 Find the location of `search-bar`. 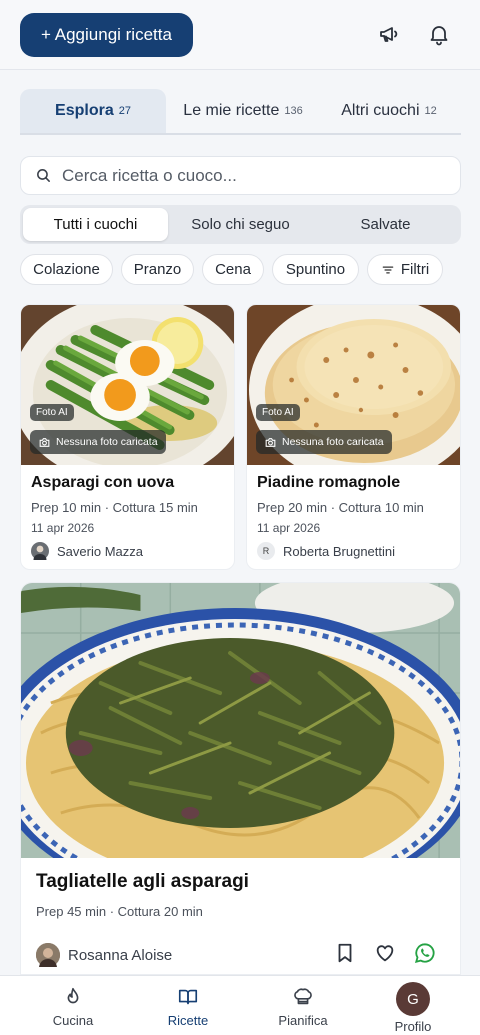

search-bar is located at coordinates (240, 175).